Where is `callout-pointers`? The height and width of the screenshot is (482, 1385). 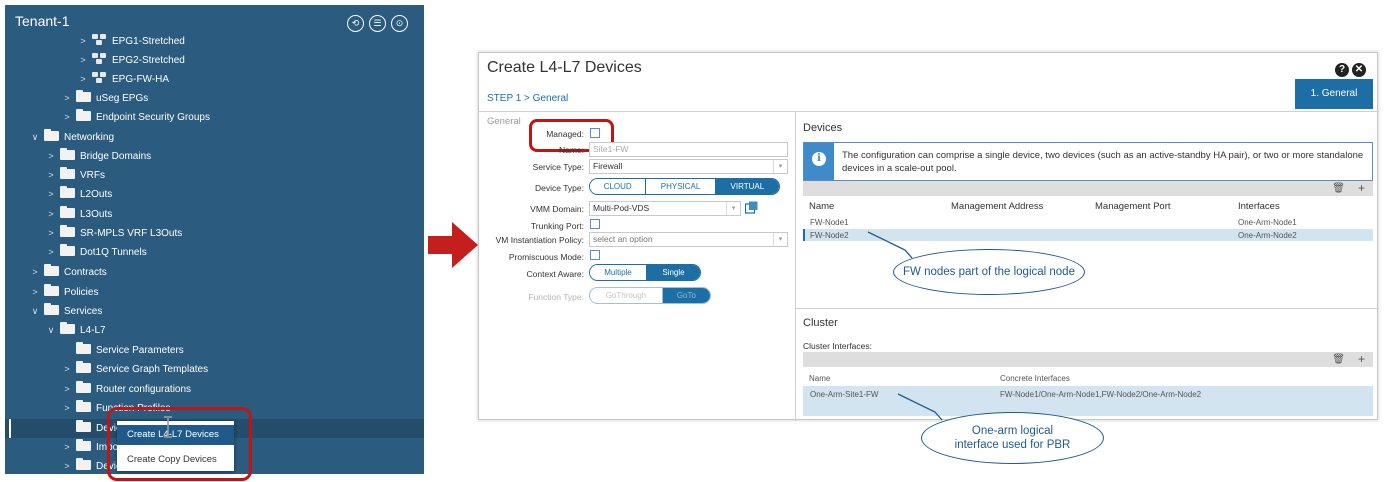 callout-pointers is located at coordinates (905, 326).